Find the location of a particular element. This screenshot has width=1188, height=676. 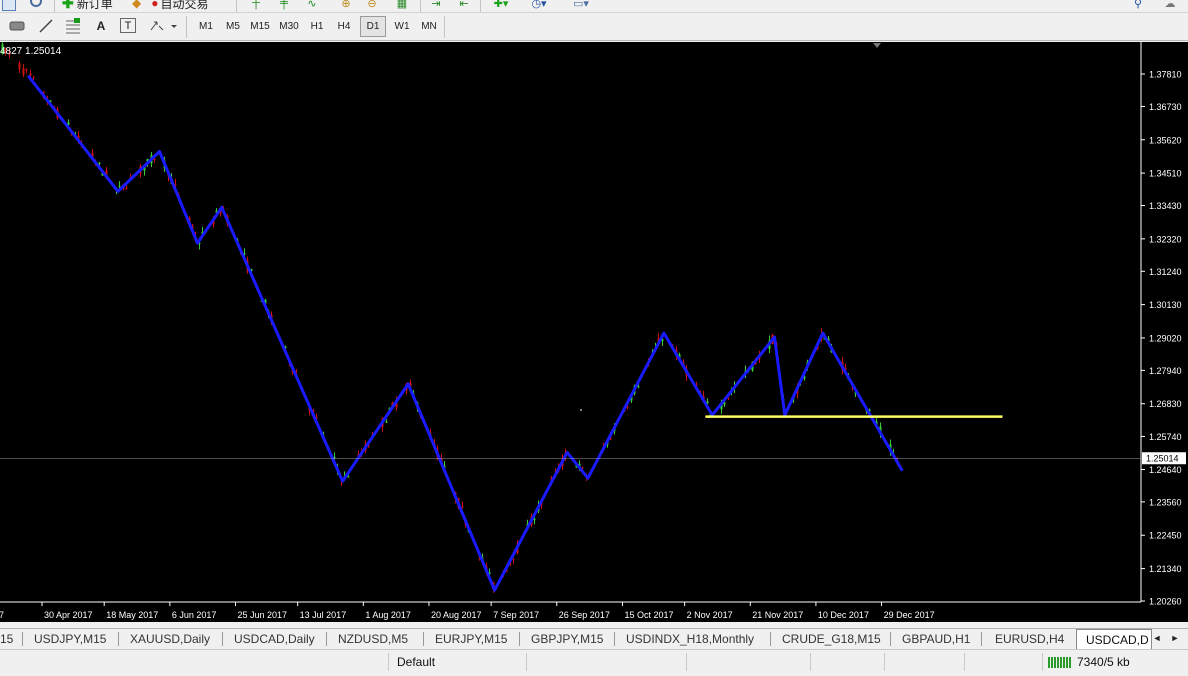

autotrading-button: ◆ ● 自动交易 is located at coordinates (170, 5).